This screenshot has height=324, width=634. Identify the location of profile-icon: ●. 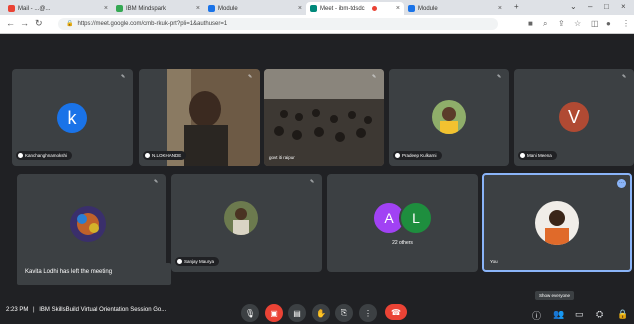
(608, 23).